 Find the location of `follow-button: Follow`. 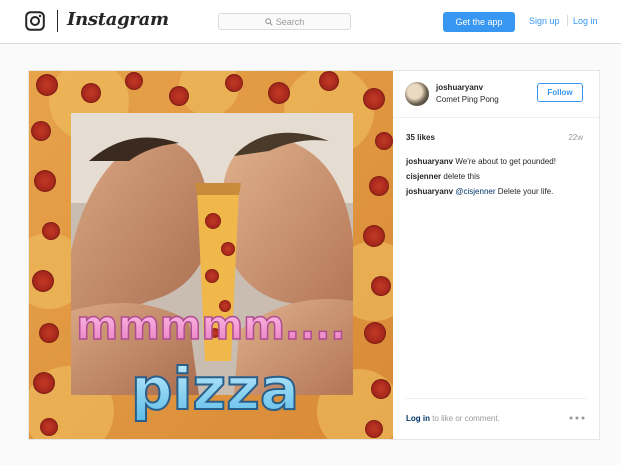

follow-button: Follow is located at coordinates (560, 92).